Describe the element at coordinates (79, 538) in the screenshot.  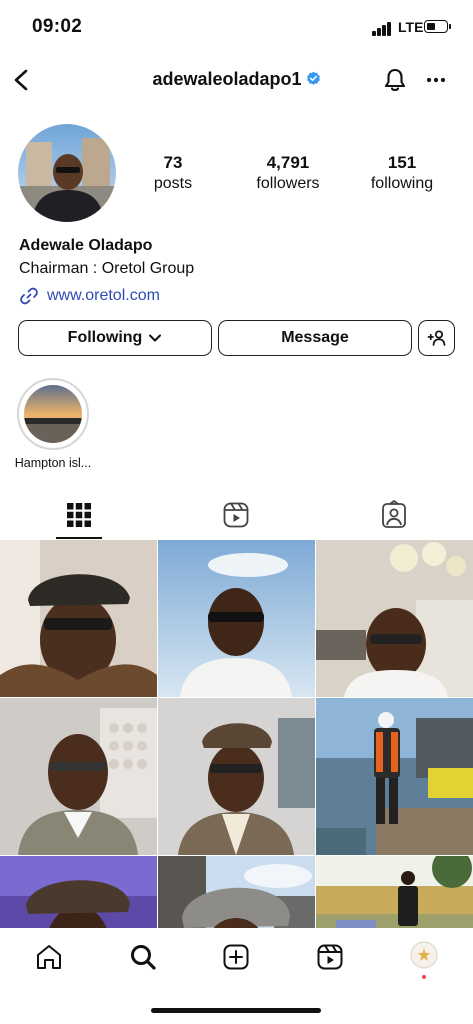
I see `active-tab-indicator` at that location.